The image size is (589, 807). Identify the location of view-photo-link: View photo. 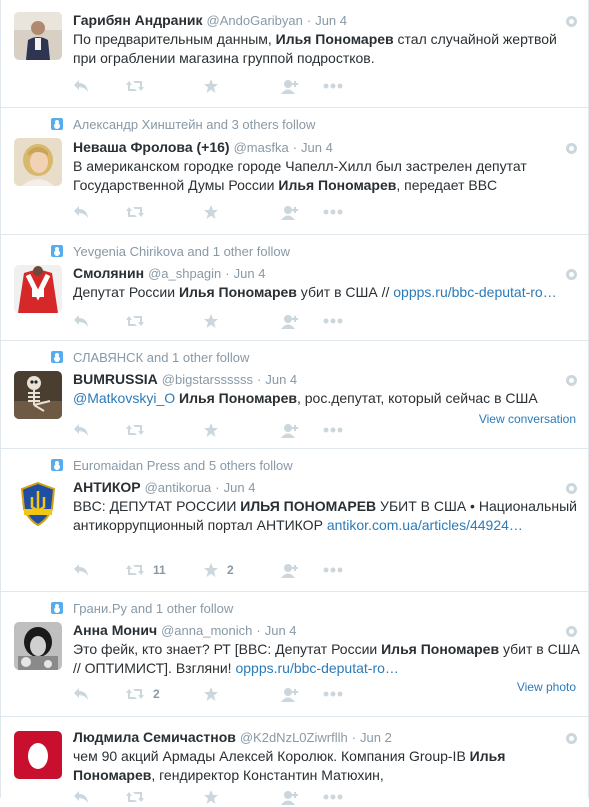
(546, 687).